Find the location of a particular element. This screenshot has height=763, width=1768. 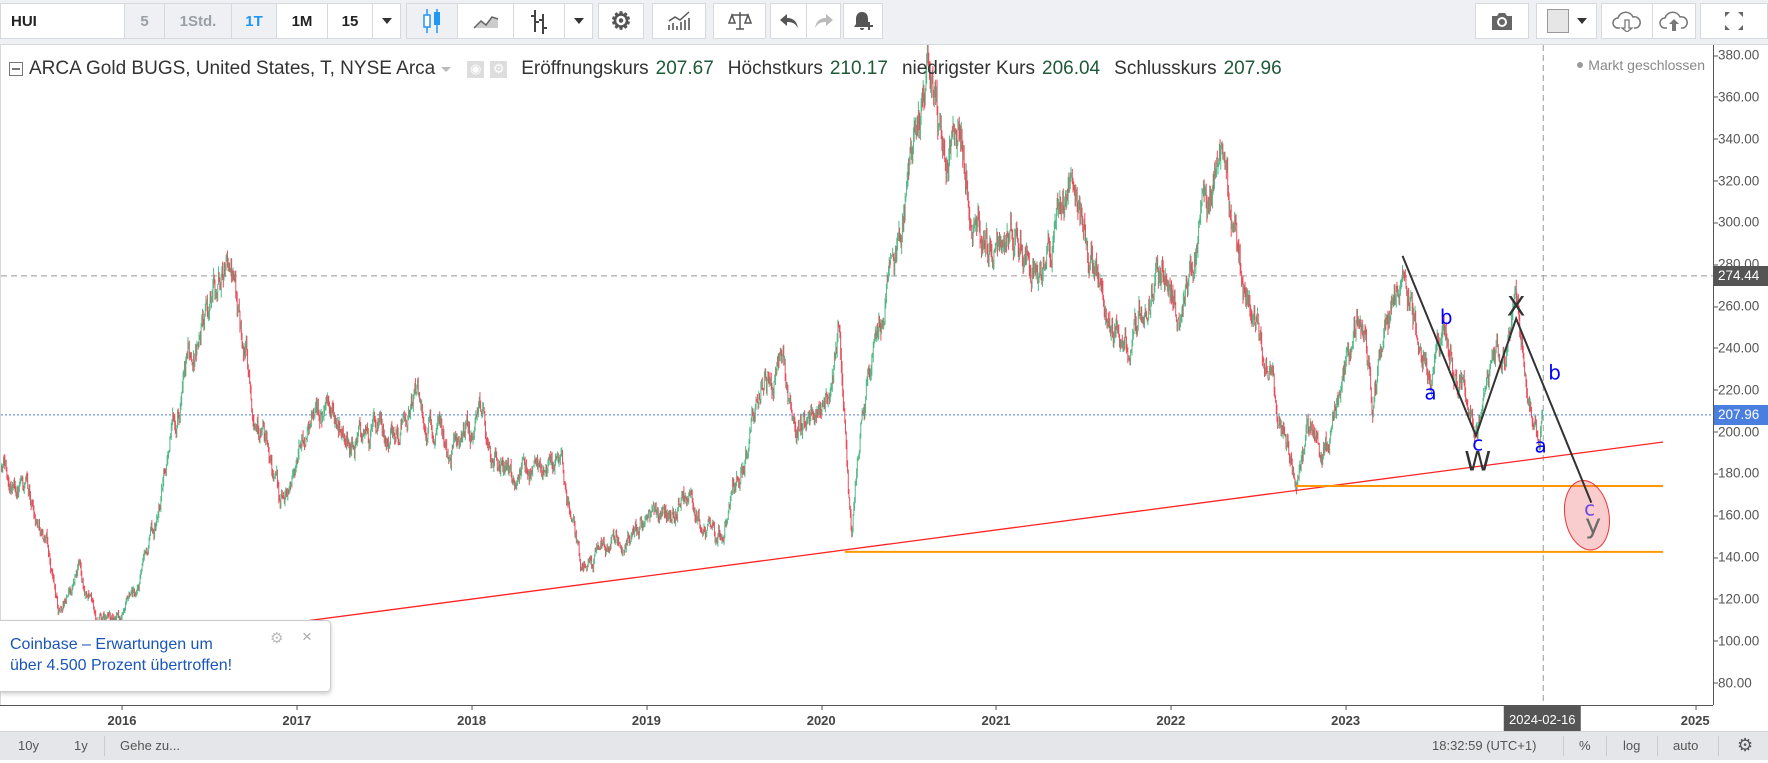

candles-icon is located at coordinates (431, 21).